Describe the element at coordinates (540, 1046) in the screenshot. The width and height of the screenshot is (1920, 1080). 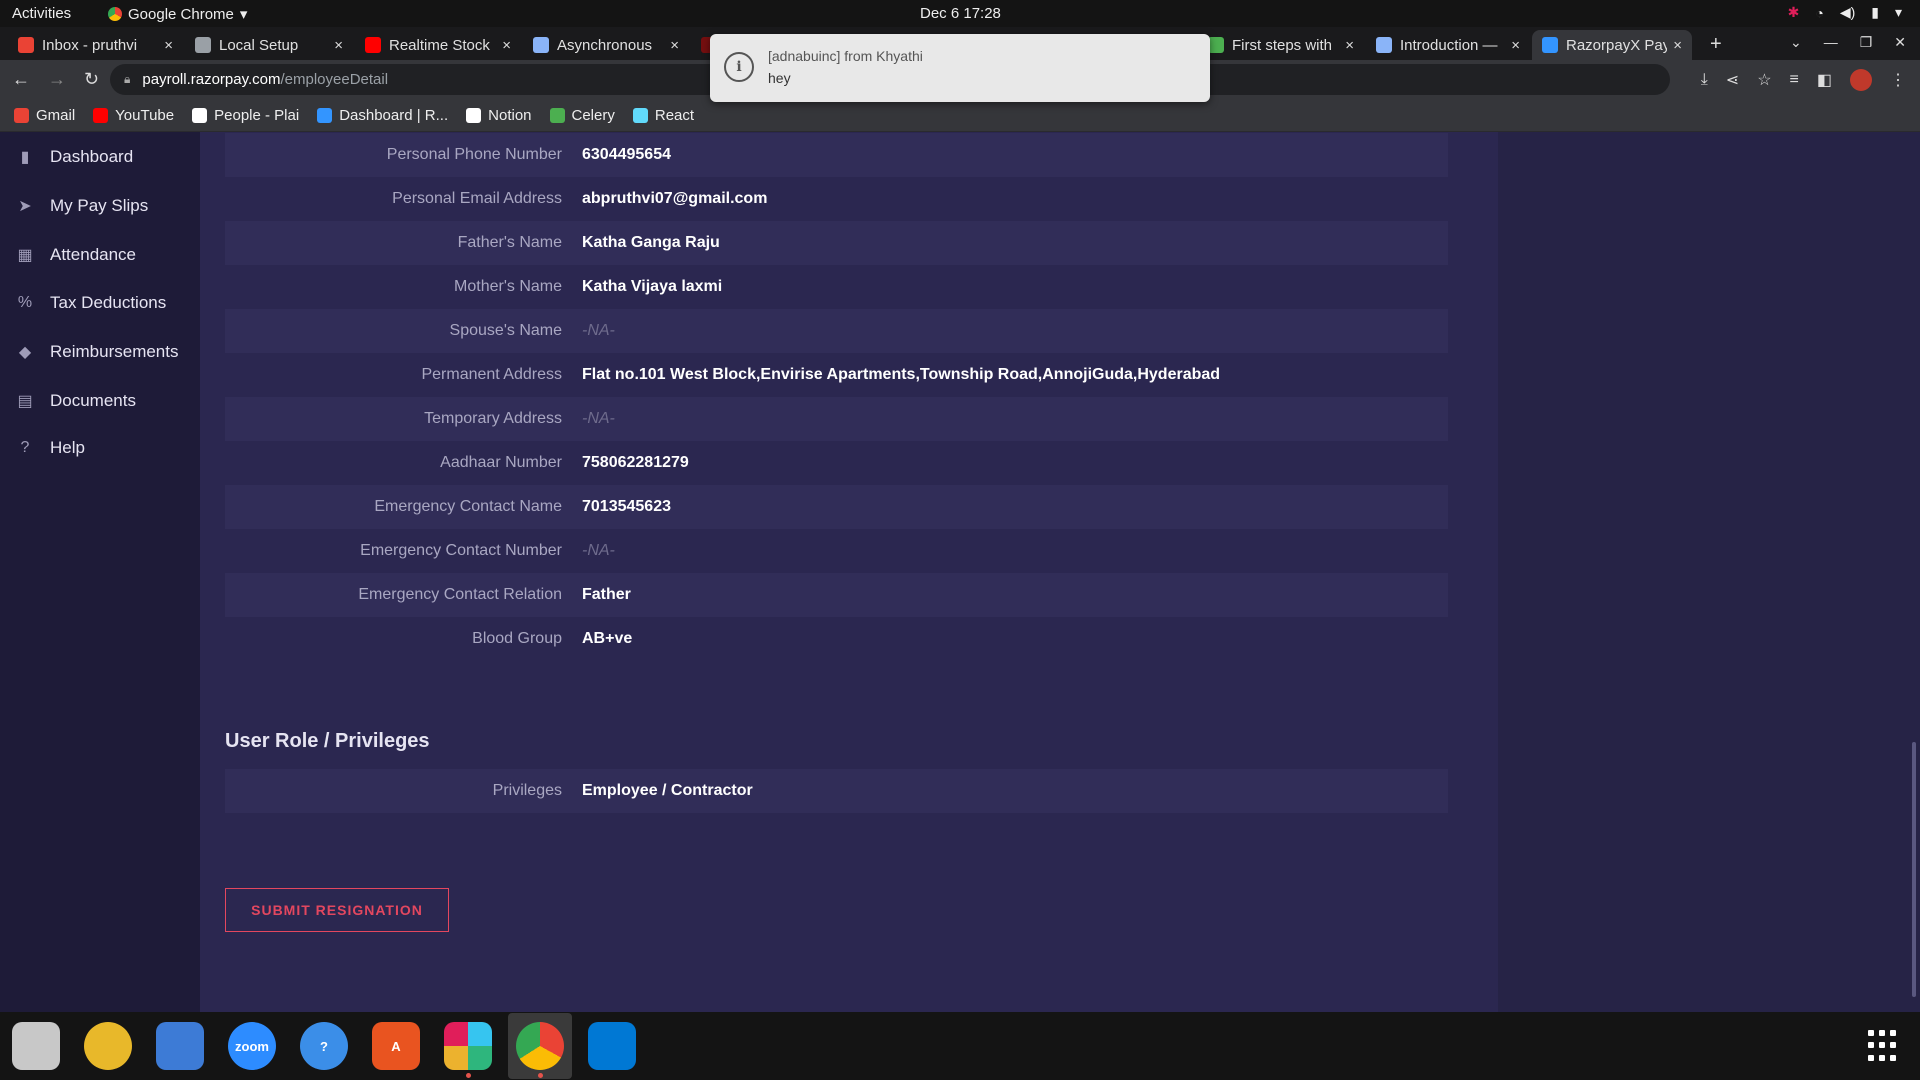
I see `chrome-icon` at that location.